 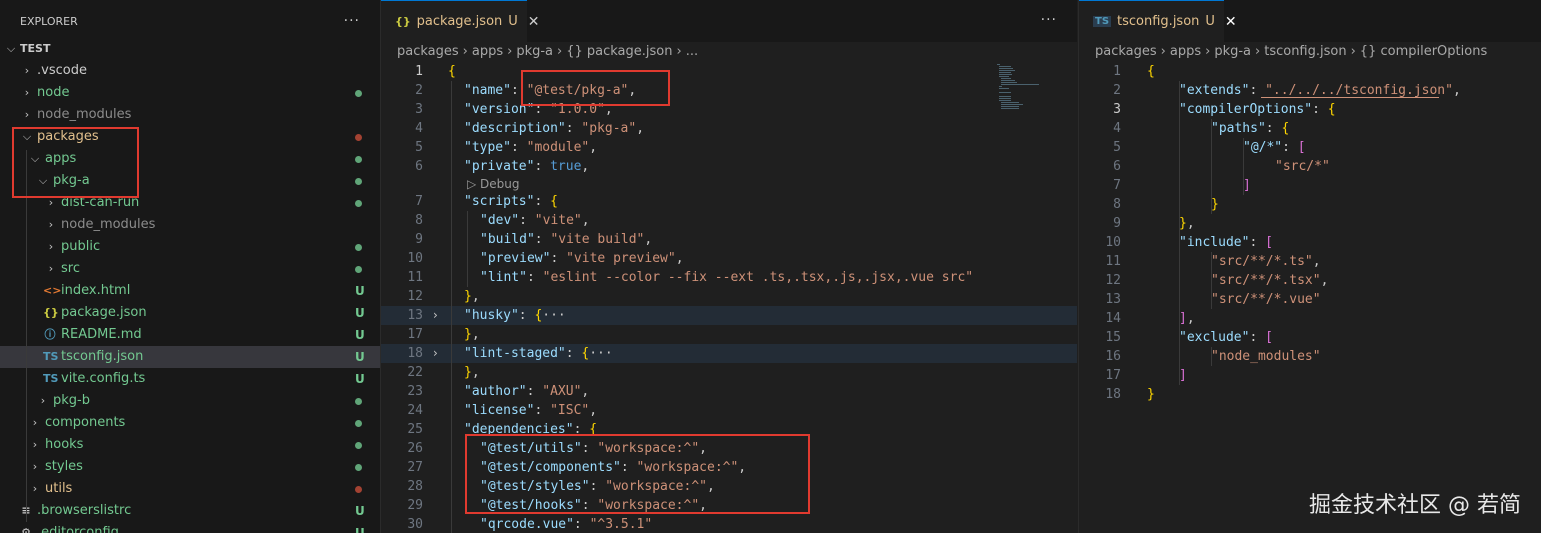 I want to click on tree-item-label: public, so click(x=81, y=246).